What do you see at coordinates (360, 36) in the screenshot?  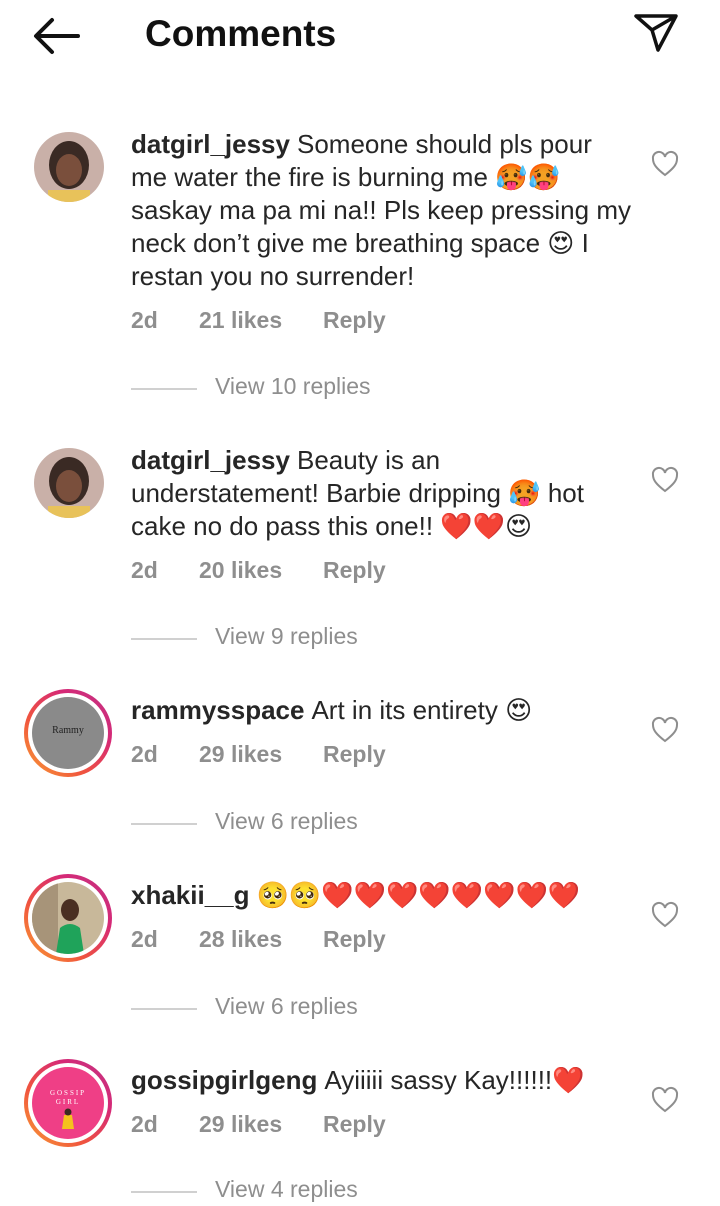 I see `header-bar: Comments` at bounding box center [360, 36].